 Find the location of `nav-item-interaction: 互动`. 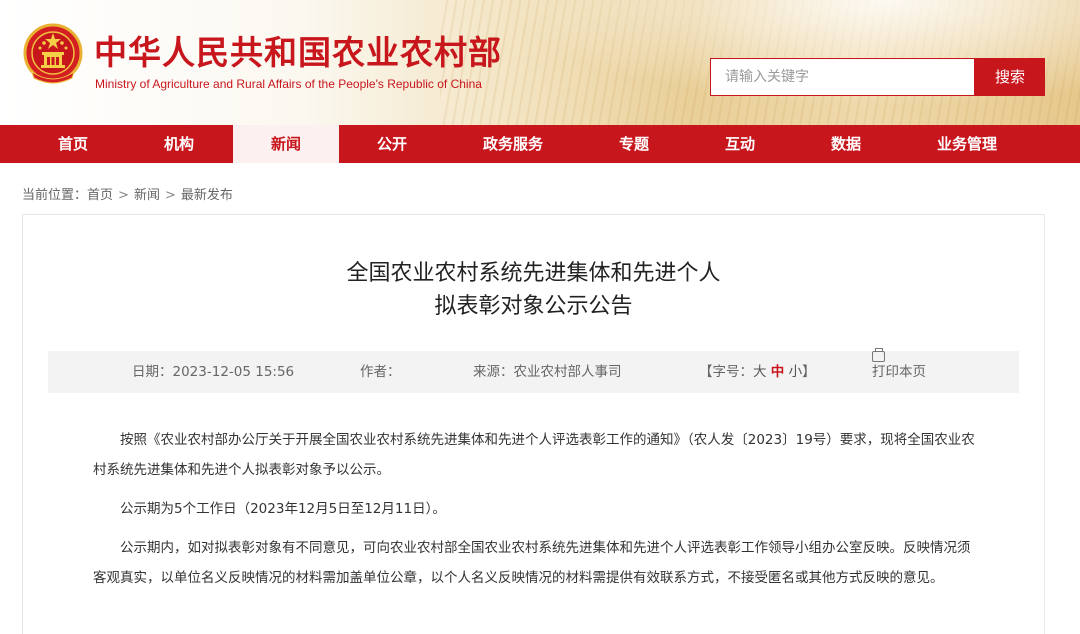

nav-item-interaction: 互动 is located at coordinates (740, 144).